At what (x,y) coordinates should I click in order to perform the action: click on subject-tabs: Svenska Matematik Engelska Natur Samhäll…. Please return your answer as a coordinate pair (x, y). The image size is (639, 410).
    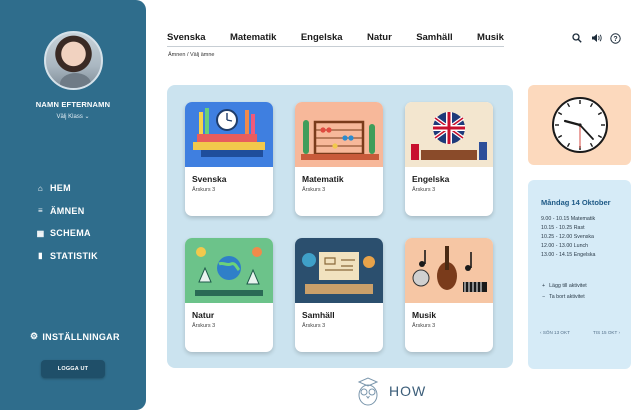
    Looking at the image, I should click on (335, 39).